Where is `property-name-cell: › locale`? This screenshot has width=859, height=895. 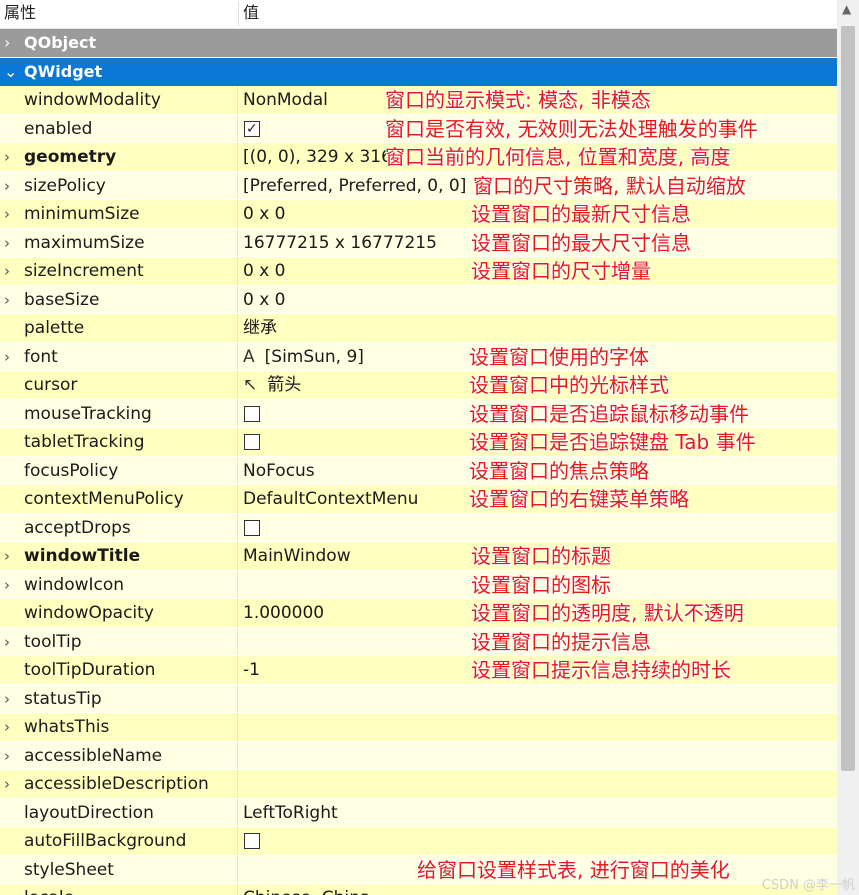 property-name-cell: › locale is located at coordinates (119, 889).